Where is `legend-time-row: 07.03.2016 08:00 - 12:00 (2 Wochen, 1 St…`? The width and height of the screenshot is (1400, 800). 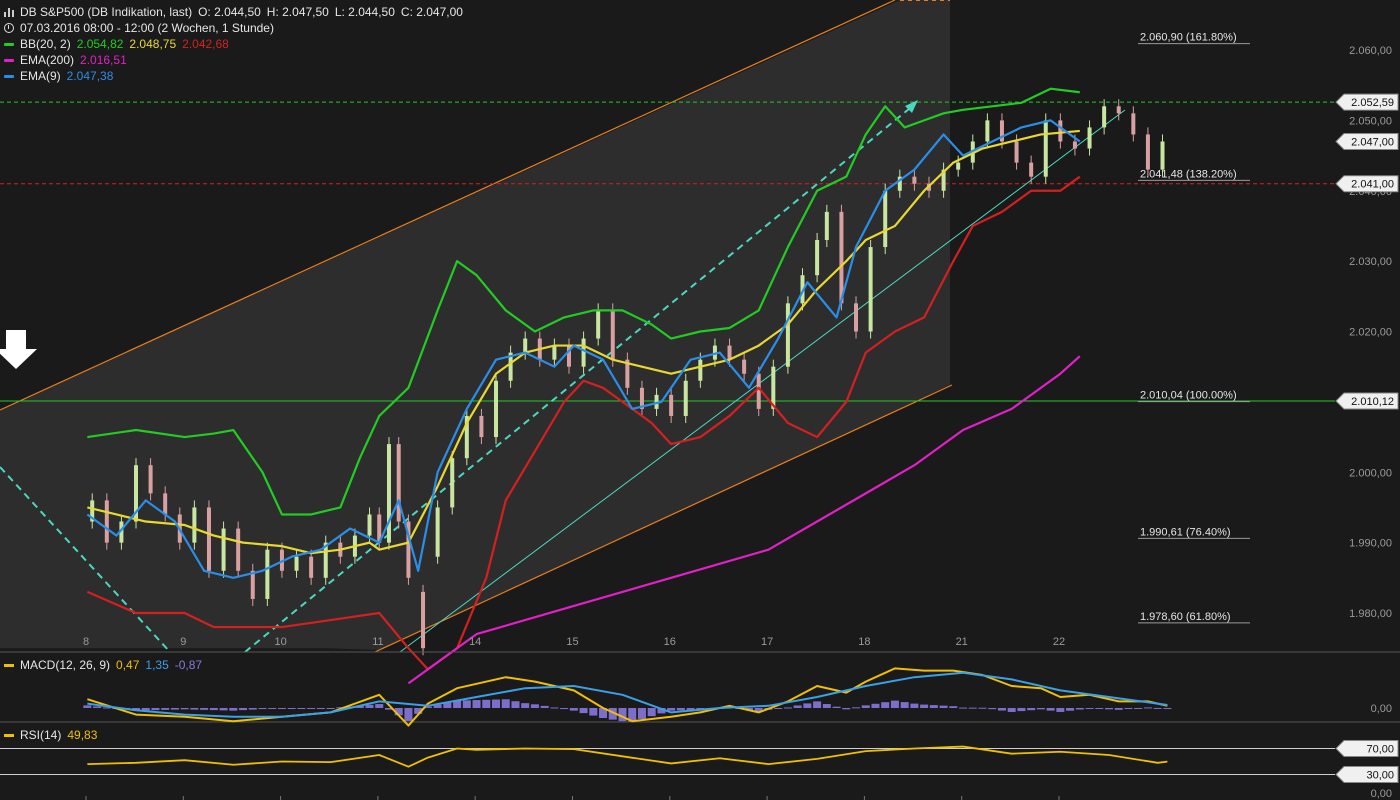 legend-time-row: 07.03.2016 08:00 - 12:00 (2 Wochen, 1 St… is located at coordinates (233, 28).